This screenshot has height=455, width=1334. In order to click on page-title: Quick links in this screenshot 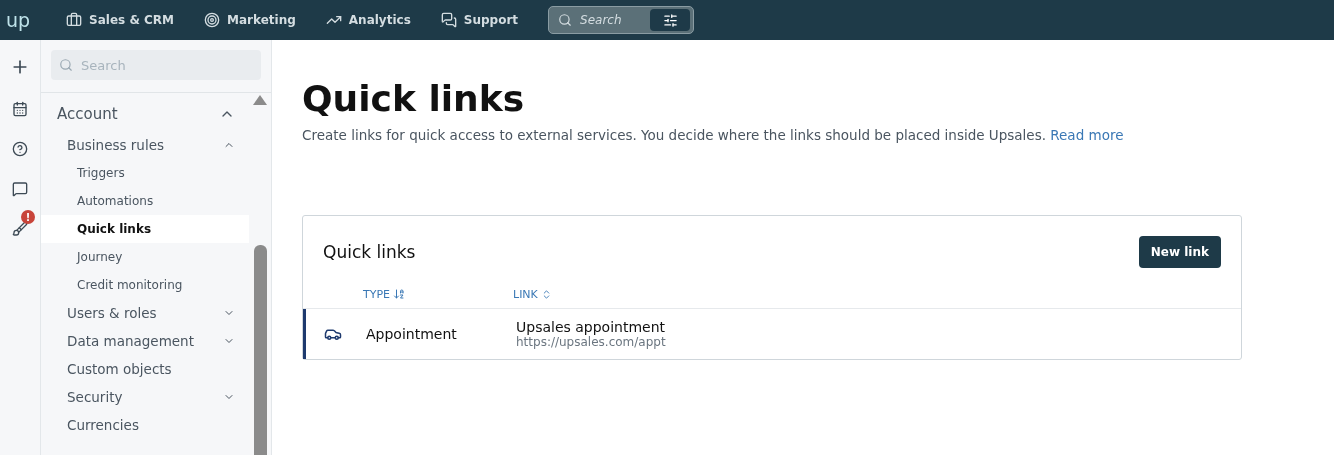, I will do `click(414, 98)`.